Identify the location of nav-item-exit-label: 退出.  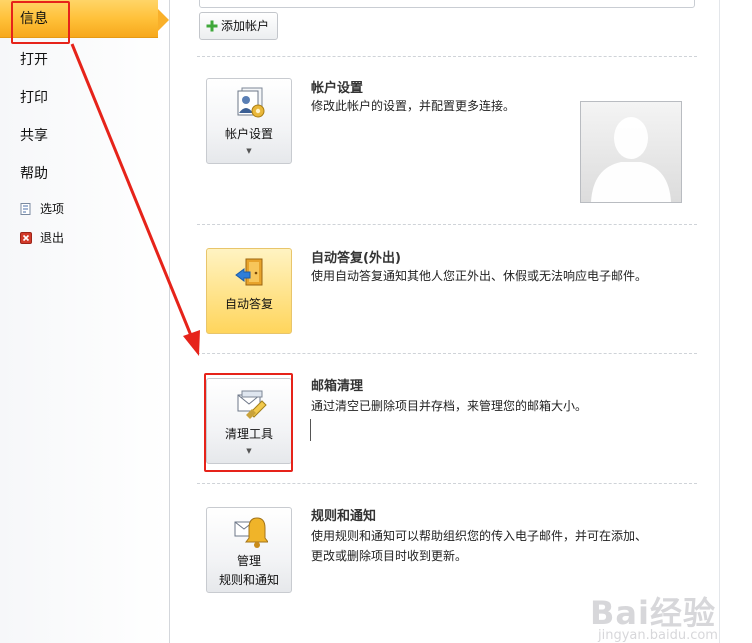
(52, 238).